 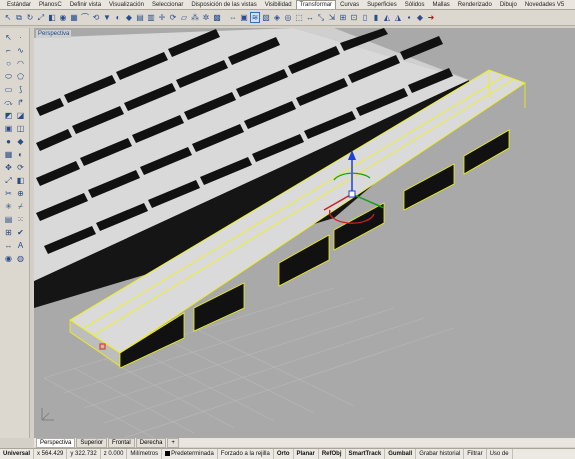 What do you see at coordinates (20, 206) in the screenshot?
I see `trim-icon: ⌿` at bounding box center [20, 206].